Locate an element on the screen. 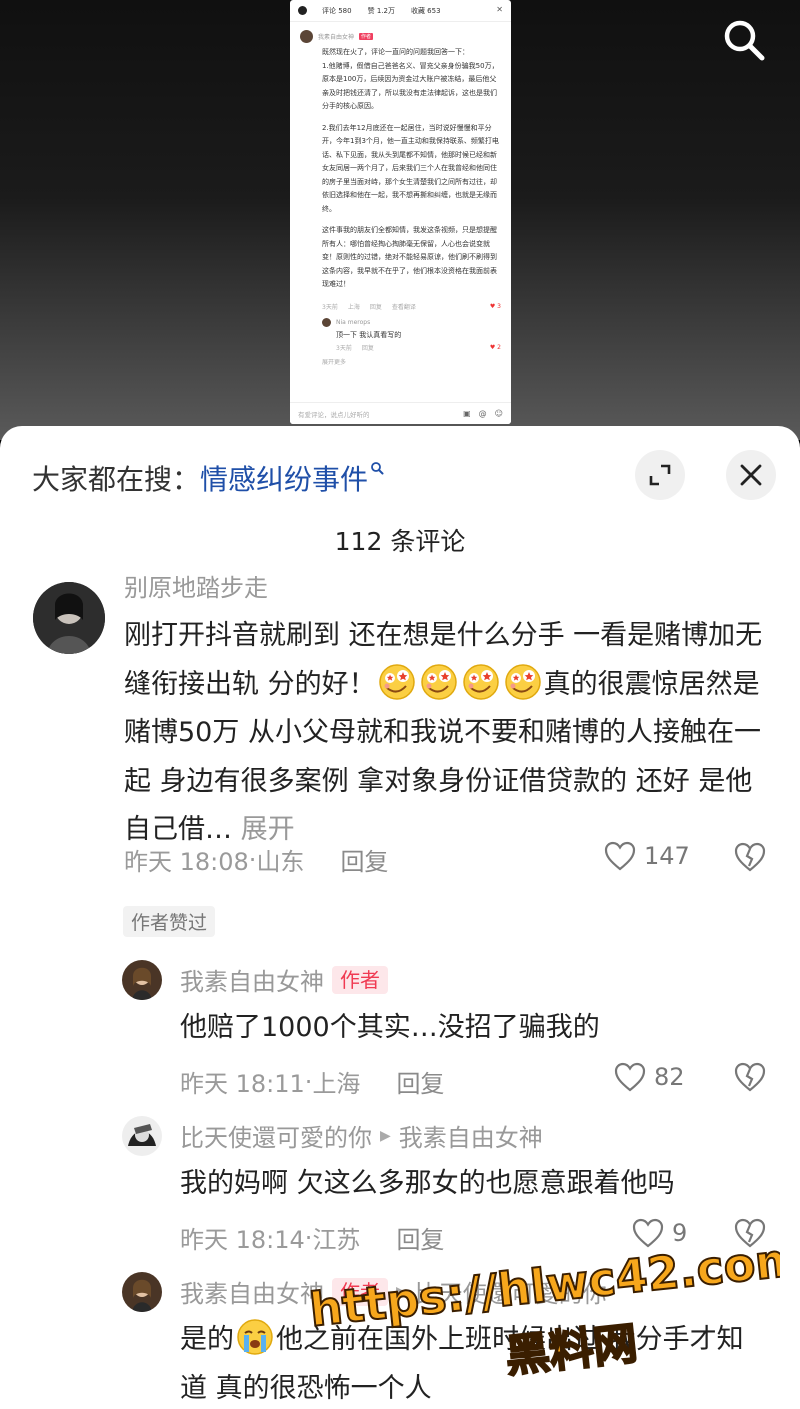  search-suggestion-prefix: 大家都在搜： is located at coordinates (116, 479).